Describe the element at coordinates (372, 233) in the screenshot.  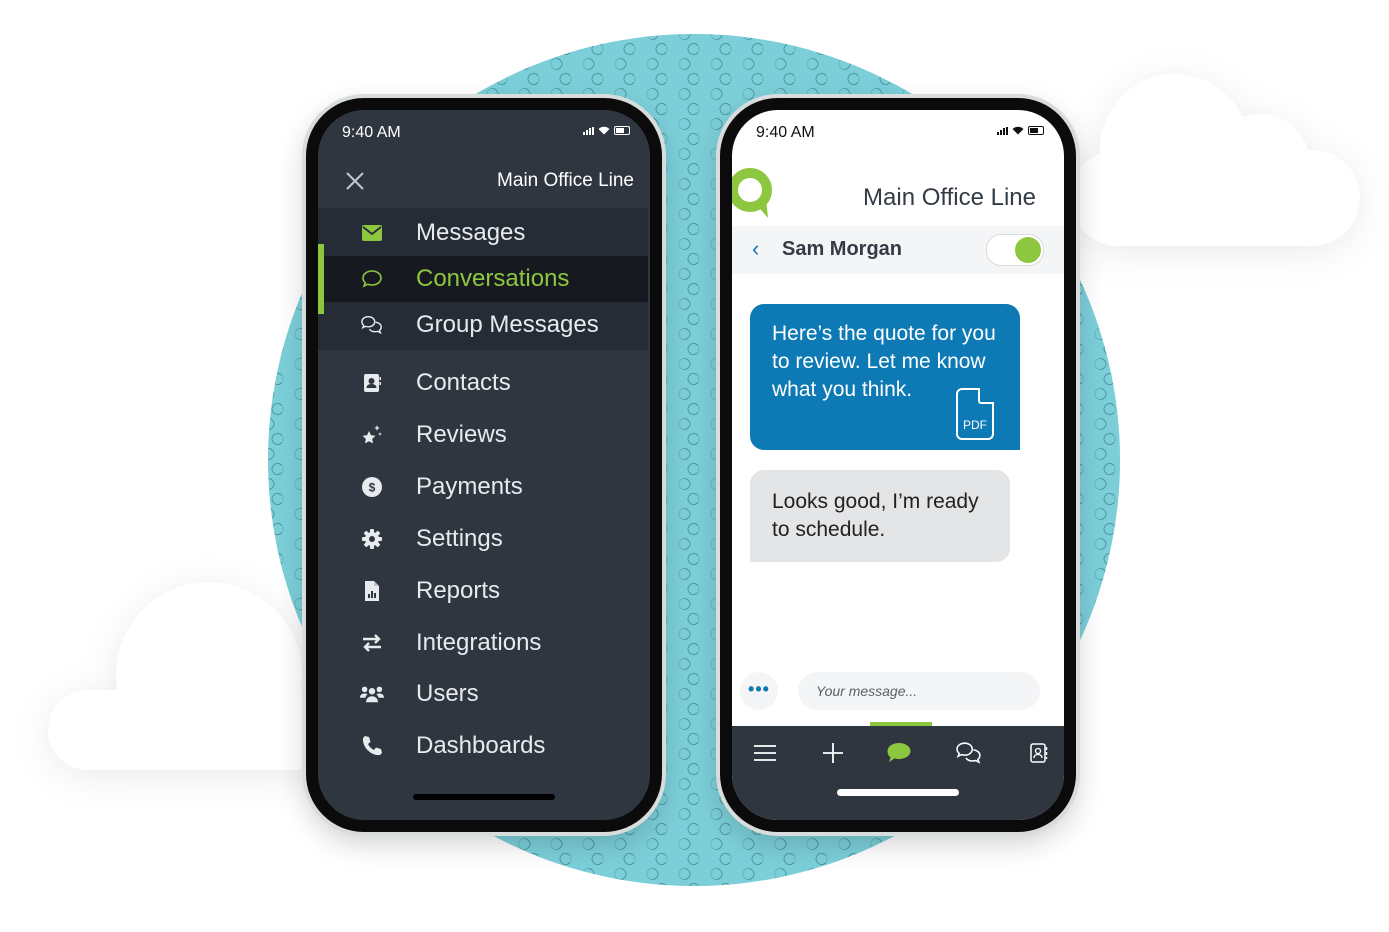
I see `envelope-icon` at that location.